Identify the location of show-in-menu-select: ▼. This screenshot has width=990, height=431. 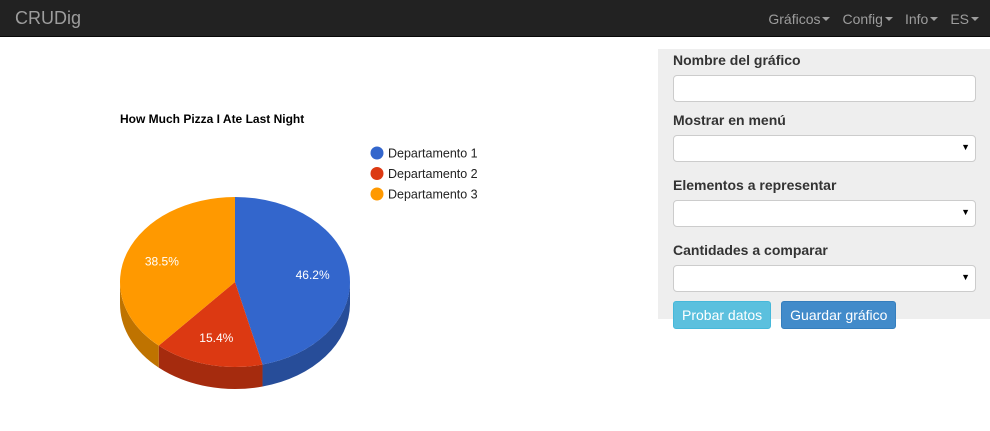
(824, 148).